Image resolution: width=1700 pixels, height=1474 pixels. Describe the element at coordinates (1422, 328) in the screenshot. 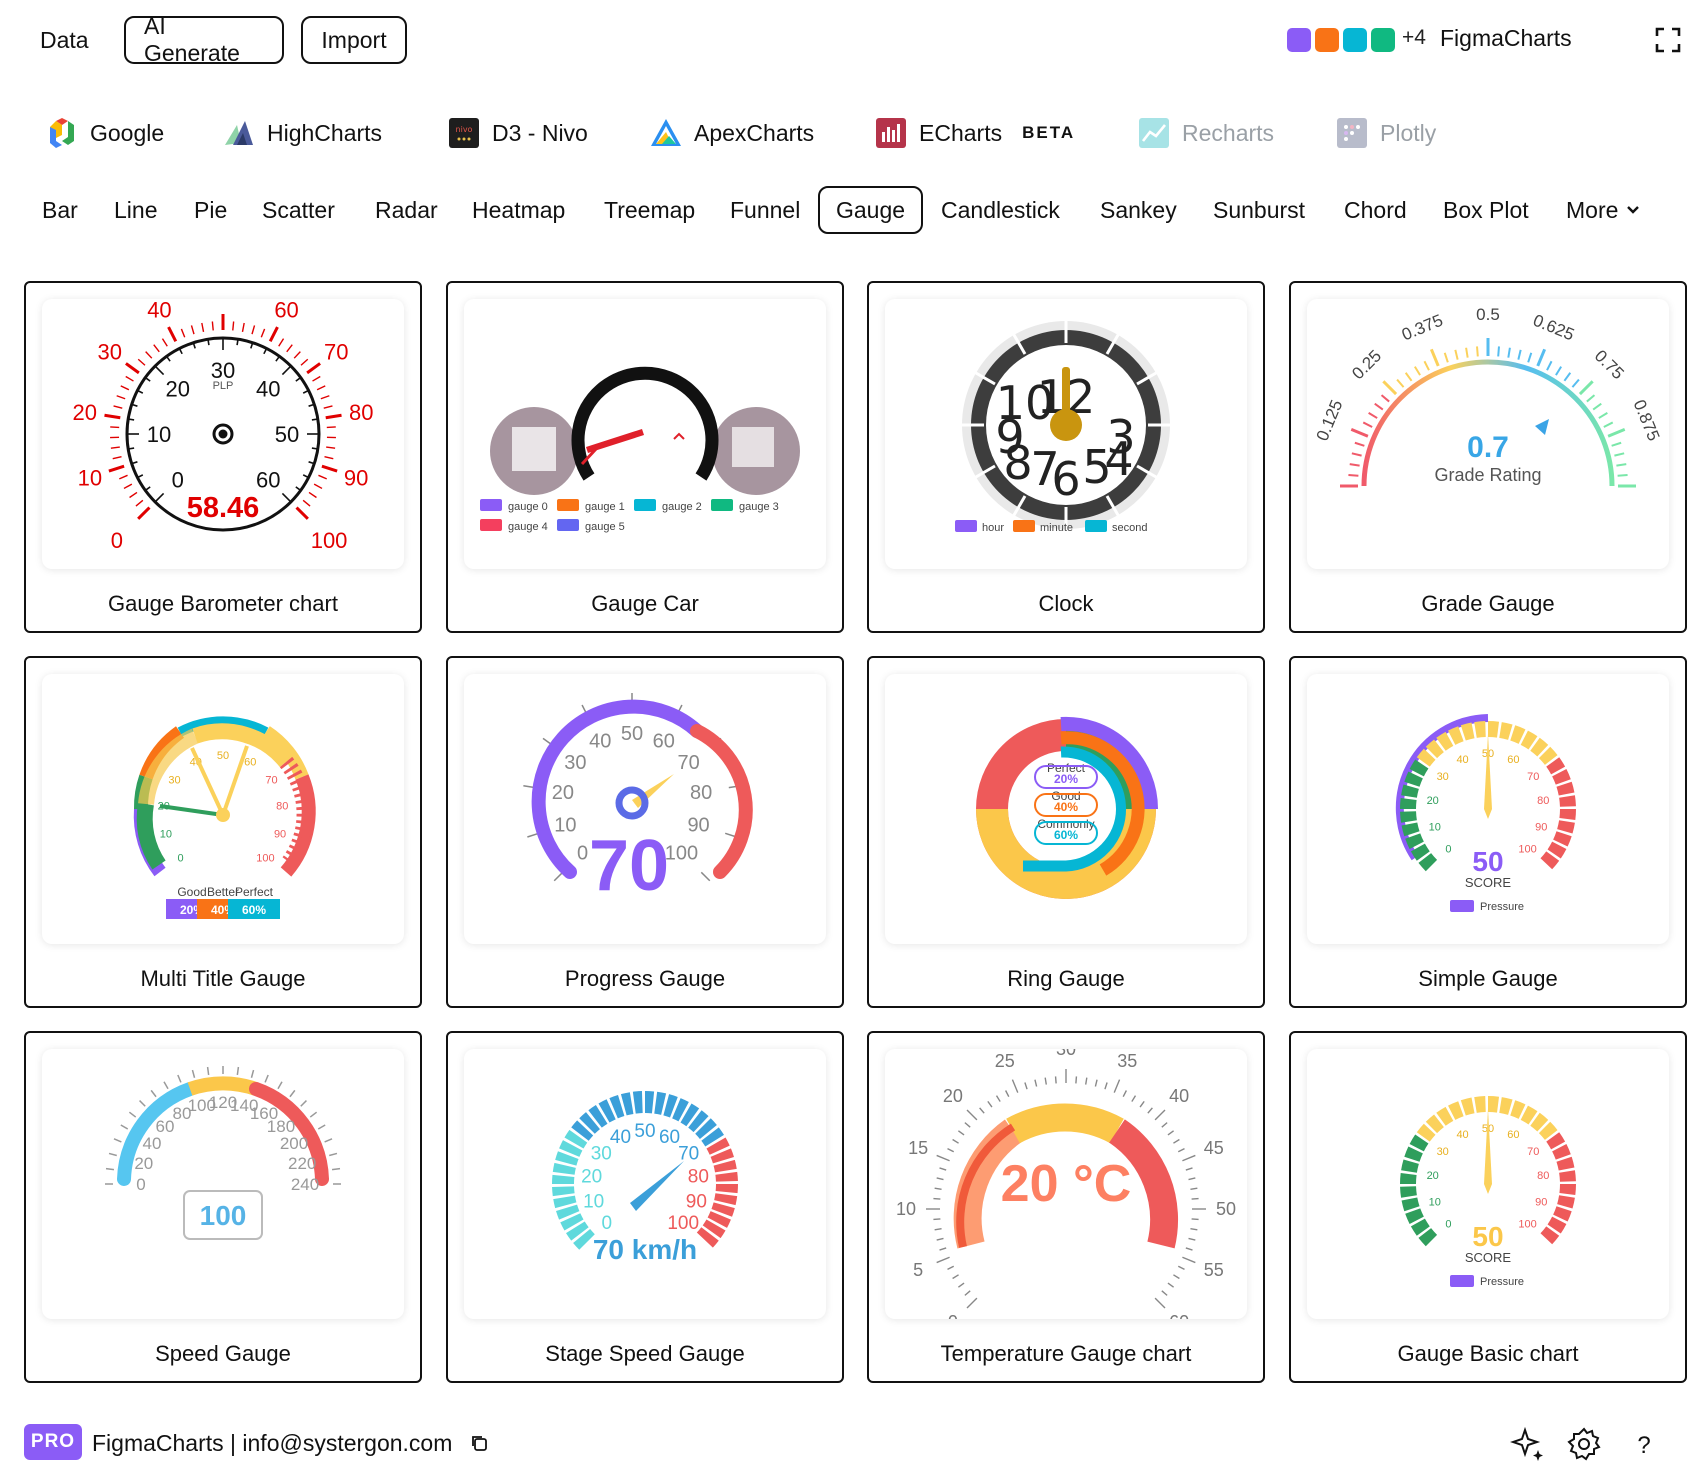

I see `tick-label: 0.375` at that location.